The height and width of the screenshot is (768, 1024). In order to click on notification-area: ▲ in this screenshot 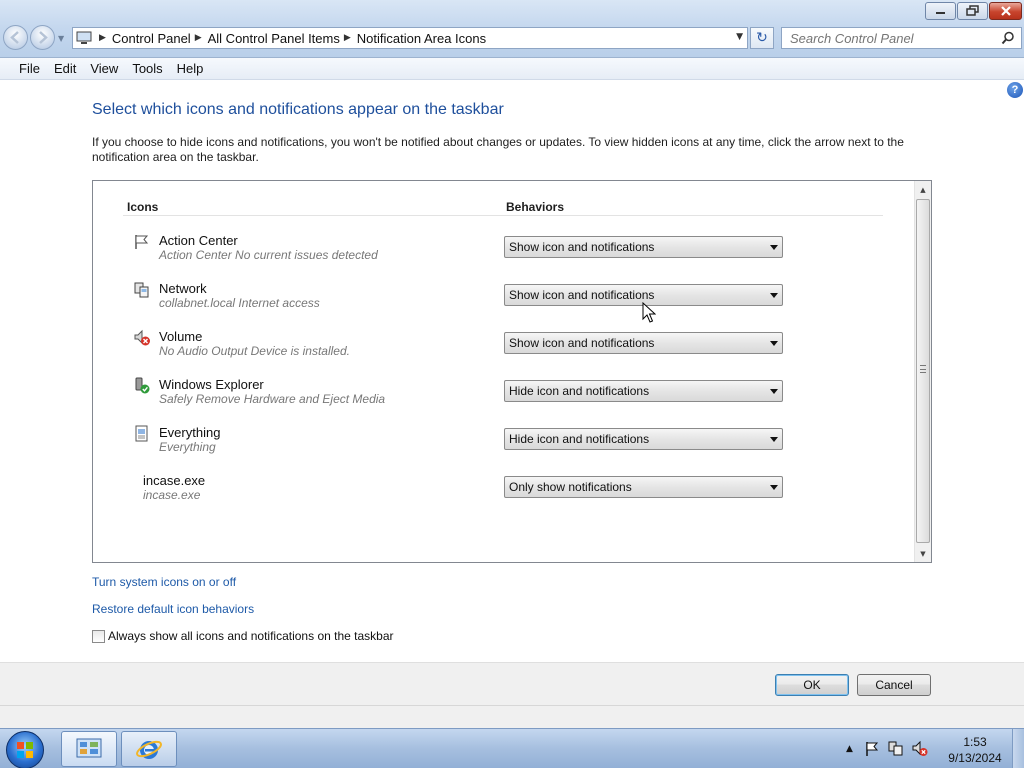, I will do `click(890, 748)`.